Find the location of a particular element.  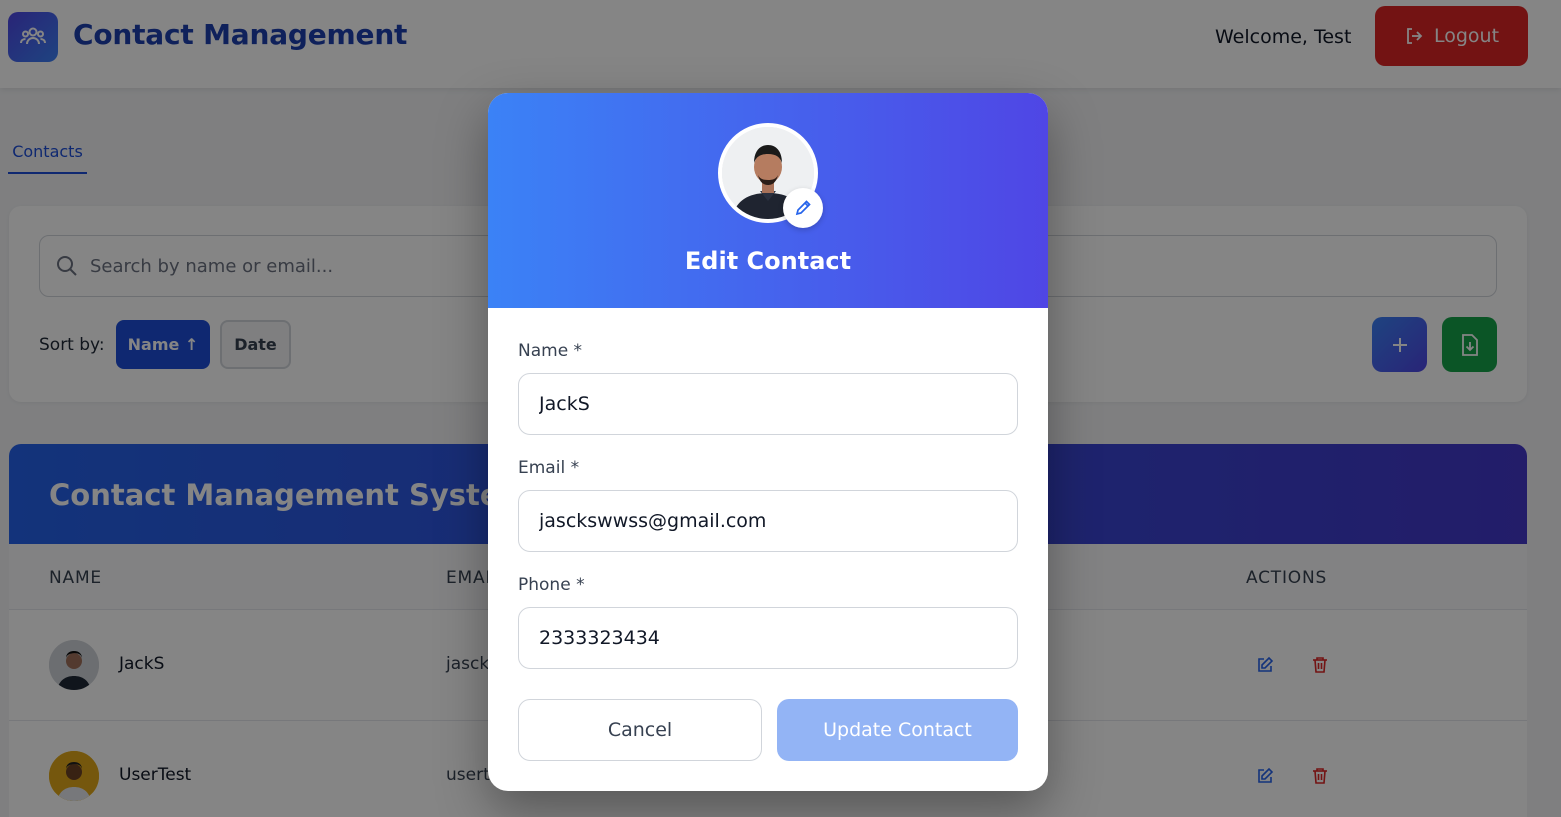

phone-label: Phone * is located at coordinates (551, 585).